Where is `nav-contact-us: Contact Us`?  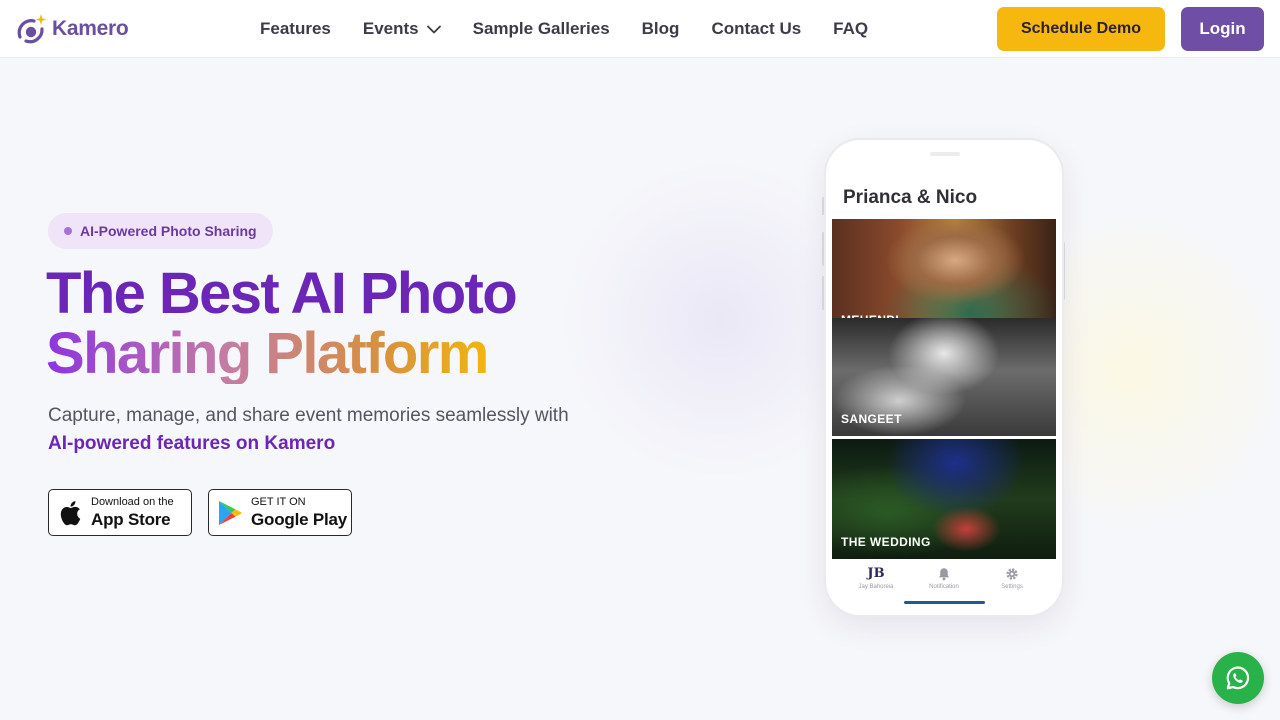
nav-contact-us: Contact Us is located at coordinates (756, 29).